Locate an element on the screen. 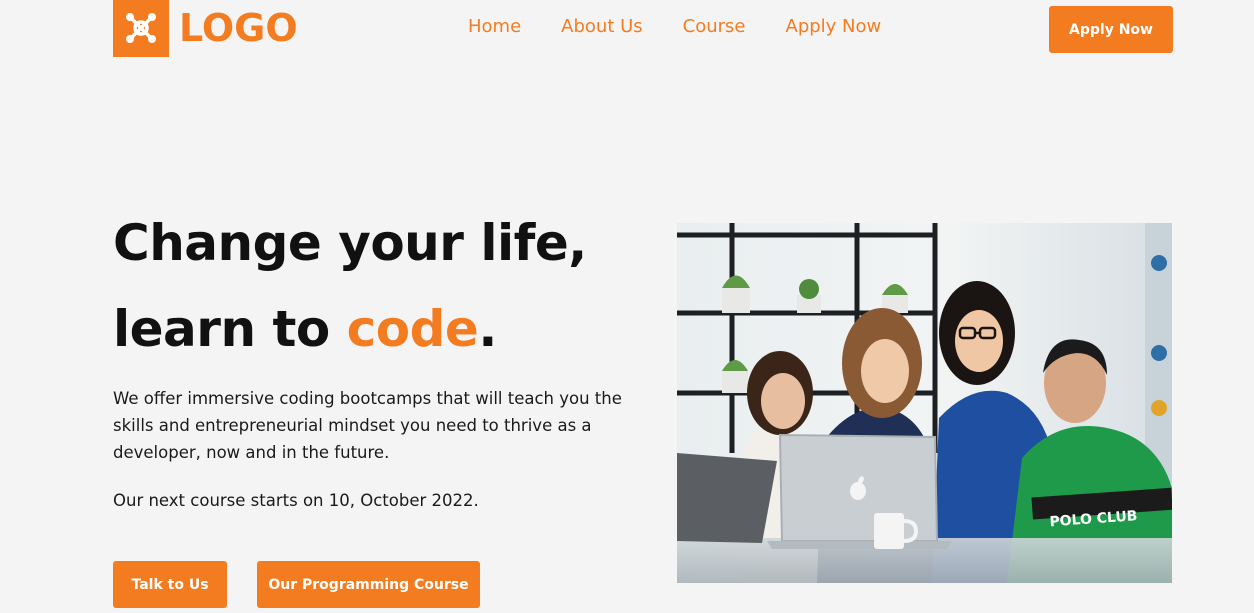 The image size is (1254, 613). hero-title-accent: code is located at coordinates (412, 329).